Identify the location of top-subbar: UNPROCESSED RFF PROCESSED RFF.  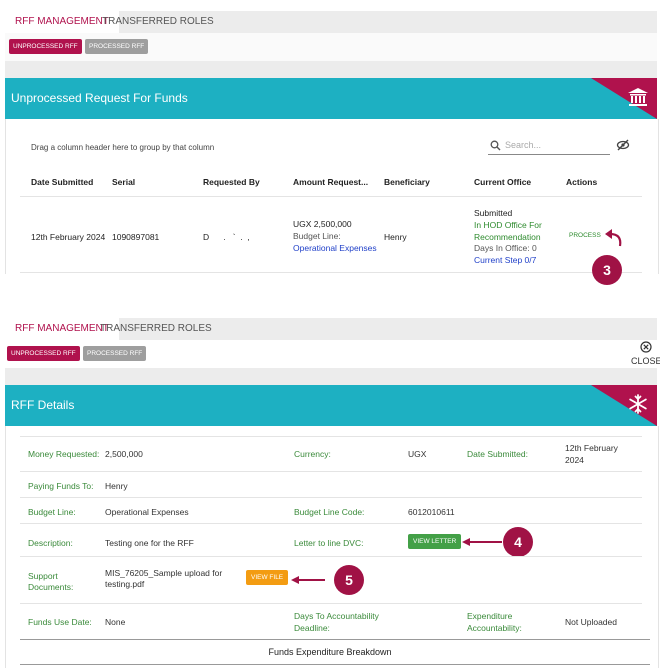
(331, 47).